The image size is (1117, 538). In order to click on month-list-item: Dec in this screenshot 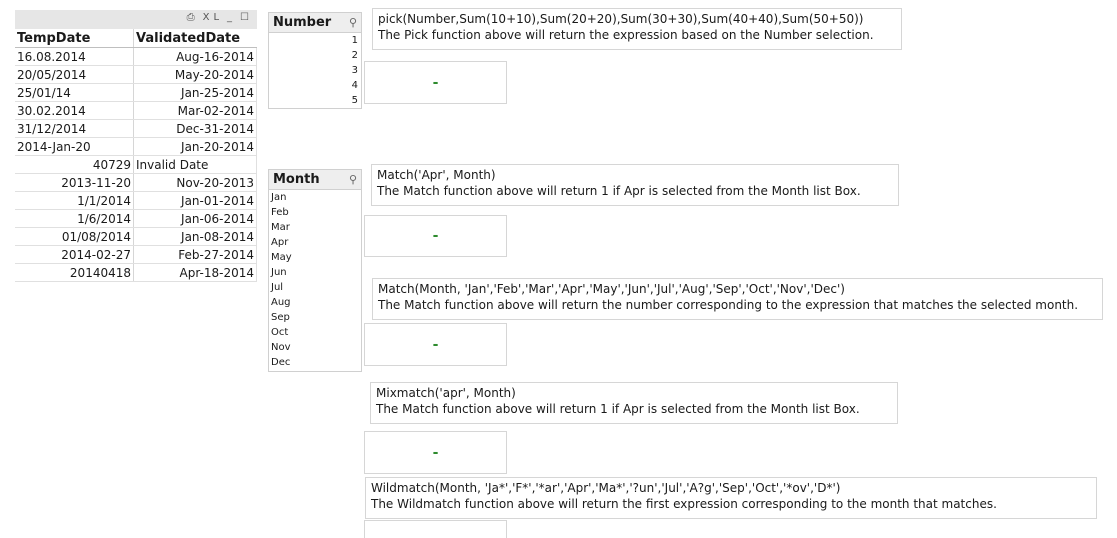, I will do `click(315, 362)`.